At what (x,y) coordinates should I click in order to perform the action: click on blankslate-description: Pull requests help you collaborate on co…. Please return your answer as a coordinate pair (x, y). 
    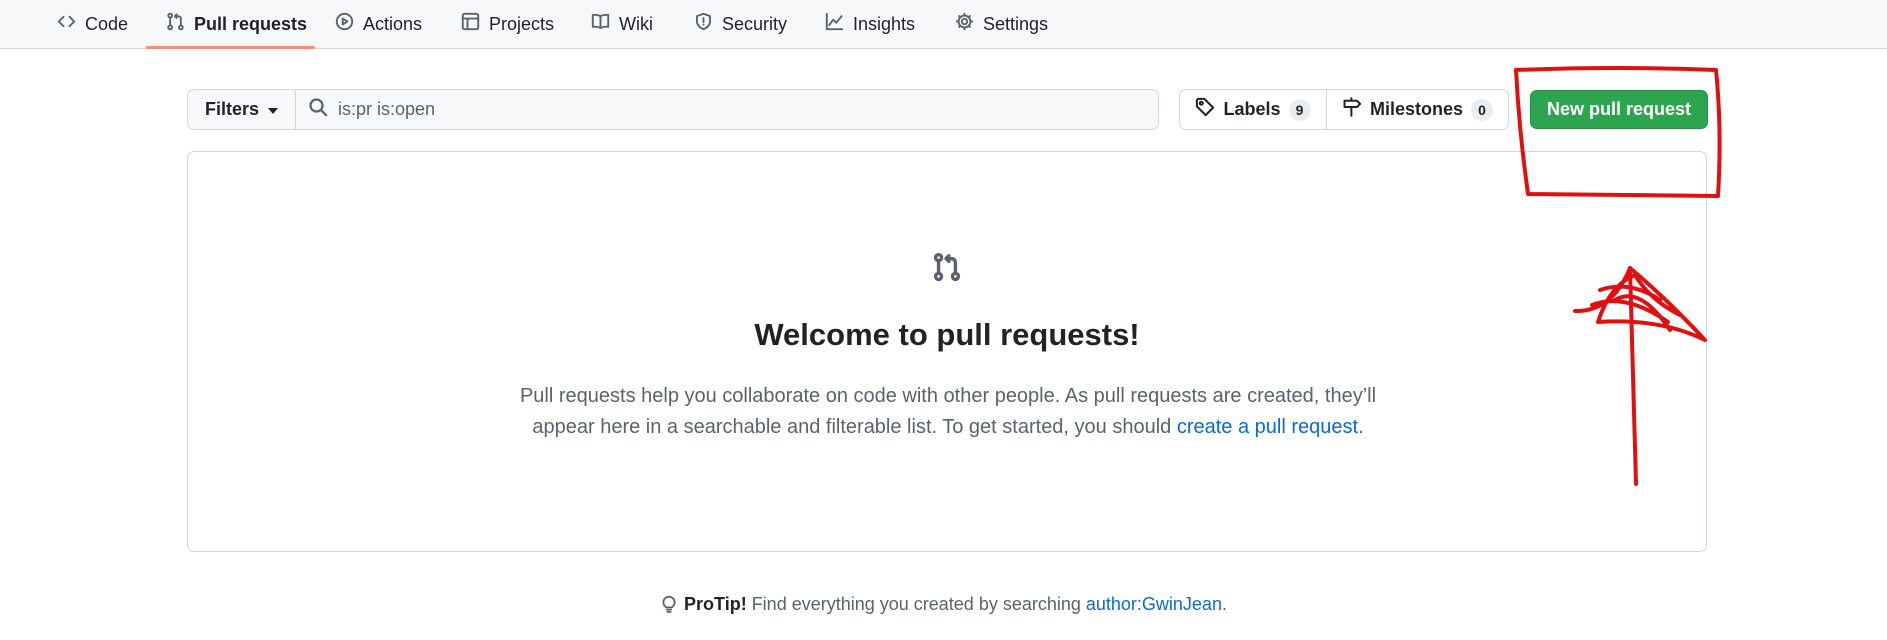
    Looking at the image, I should click on (948, 412).